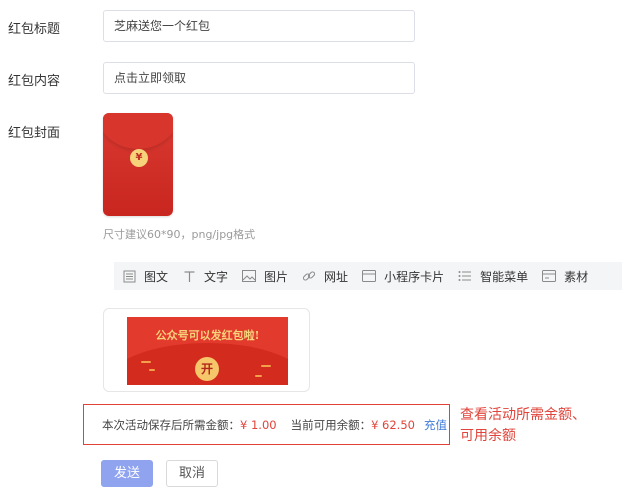 The width and height of the screenshot is (640, 492). I want to click on title-input: 芝麻送您一个红包, so click(259, 26).